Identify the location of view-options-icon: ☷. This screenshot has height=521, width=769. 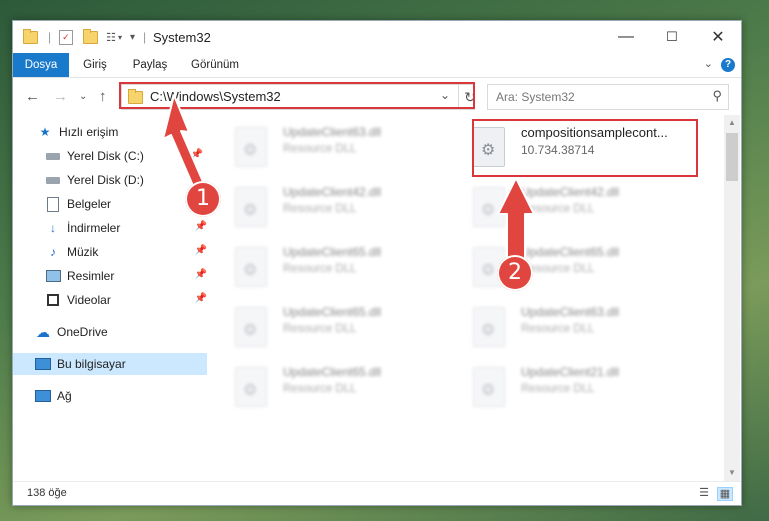
(111, 37).